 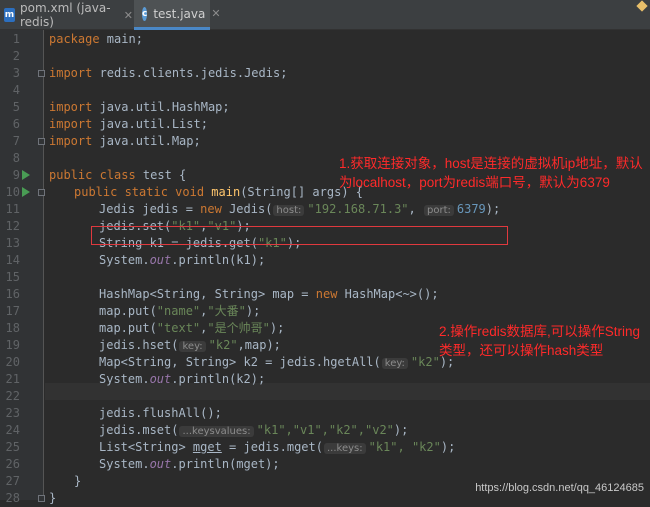 I want to click on line-number: 20, so click(x=12, y=362).